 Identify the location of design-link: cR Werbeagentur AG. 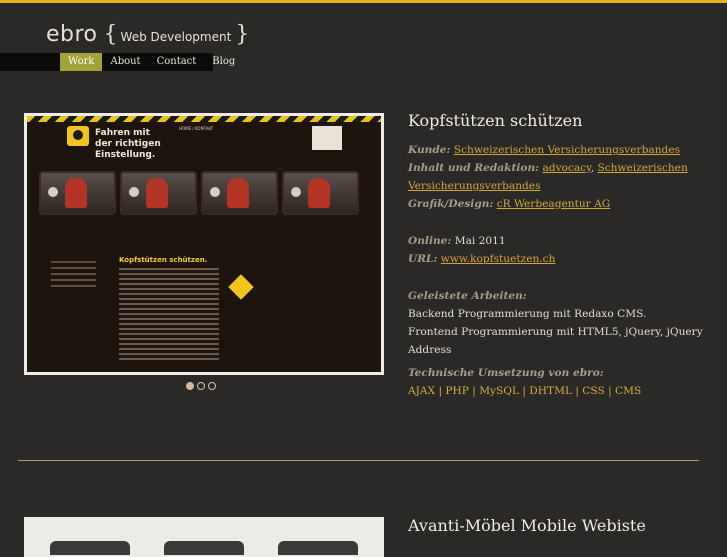
(554, 204).